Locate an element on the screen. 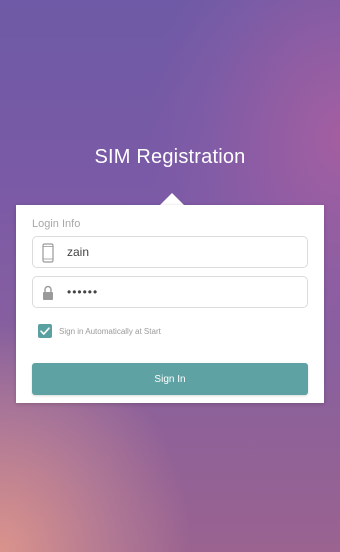 The image size is (340, 552). lock-icon is located at coordinates (48, 293).